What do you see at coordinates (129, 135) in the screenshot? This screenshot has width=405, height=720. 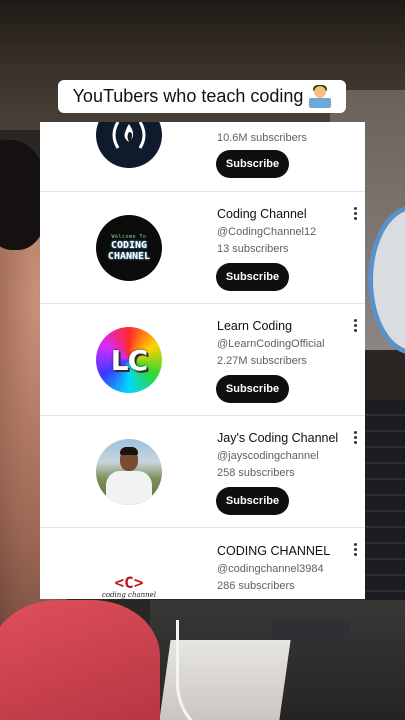 I see `fire-icon` at bounding box center [129, 135].